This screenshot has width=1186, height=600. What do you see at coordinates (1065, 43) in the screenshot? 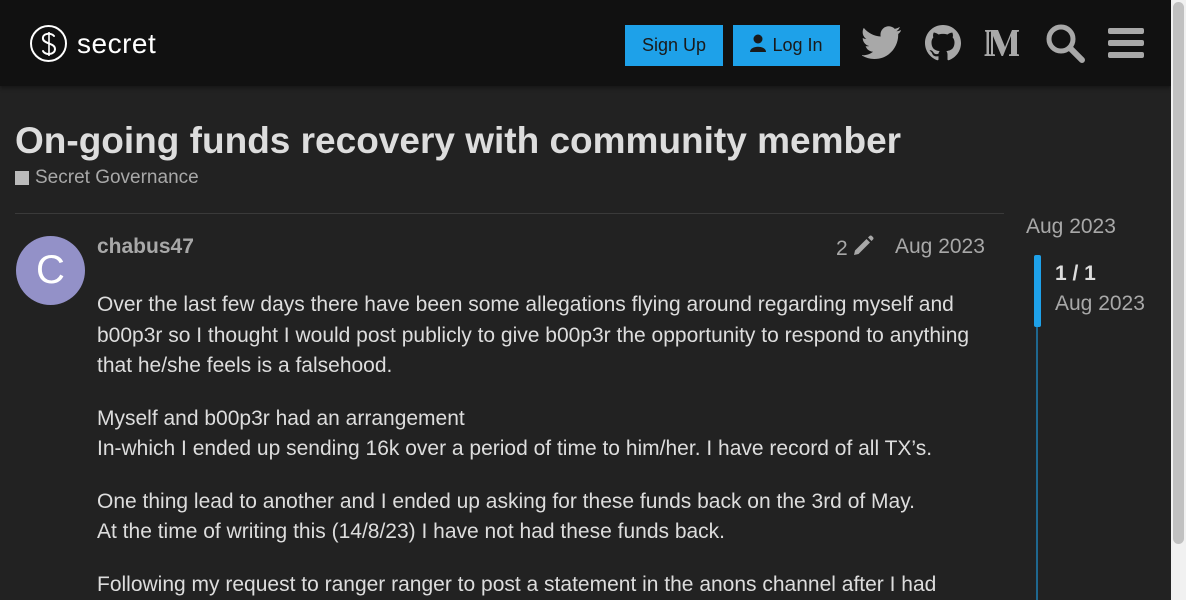
I see `search-icon` at bounding box center [1065, 43].